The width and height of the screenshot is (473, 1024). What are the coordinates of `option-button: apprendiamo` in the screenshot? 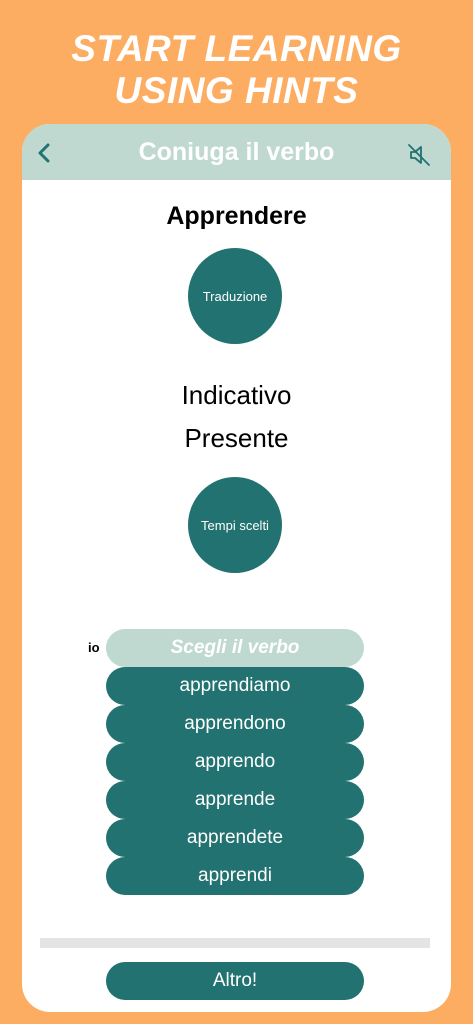 It's located at (235, 686).